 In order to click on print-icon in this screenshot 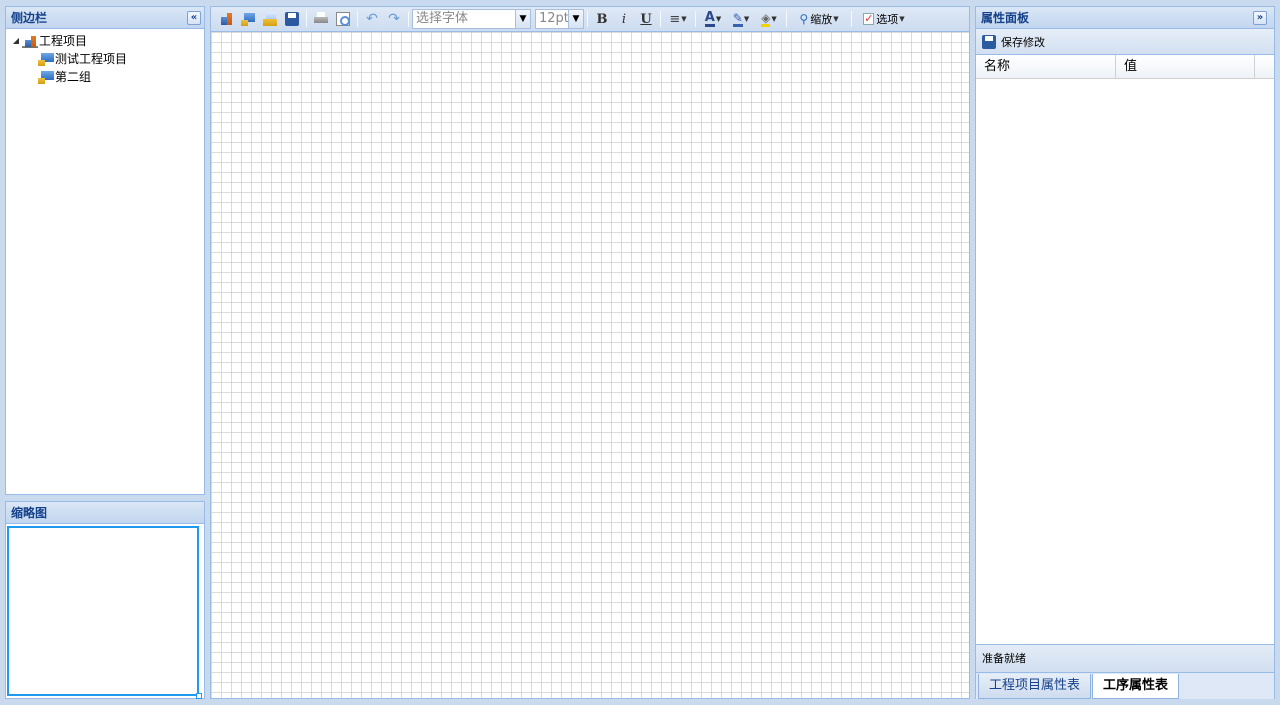, I will do `click(321, 19)`.